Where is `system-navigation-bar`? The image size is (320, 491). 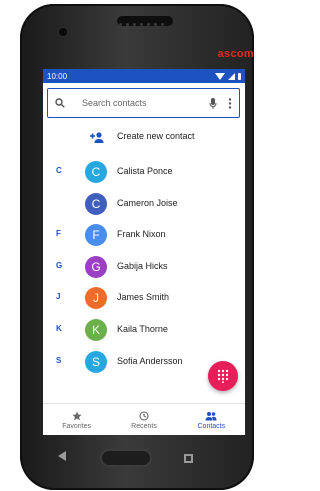
system-navigation-bar is located at coordinates (117, 458).